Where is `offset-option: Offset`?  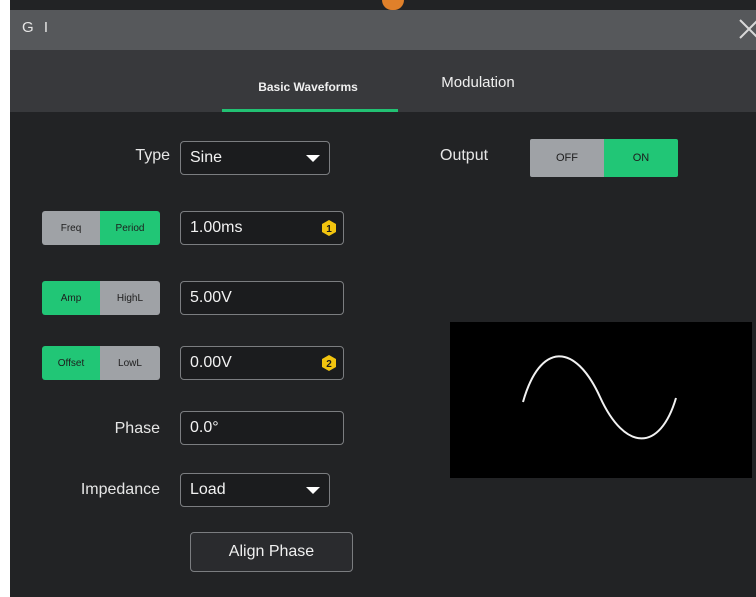 offset-option: Offset is located at coordinates (71, 363).